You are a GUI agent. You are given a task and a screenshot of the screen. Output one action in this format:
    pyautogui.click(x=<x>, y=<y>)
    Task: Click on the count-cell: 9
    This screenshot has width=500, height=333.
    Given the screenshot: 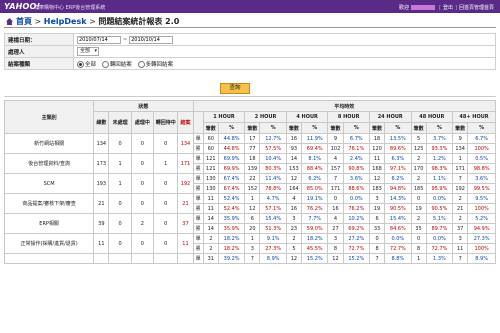 What is the action you would take?
    pyautogui.click(x=460, y=138)
    